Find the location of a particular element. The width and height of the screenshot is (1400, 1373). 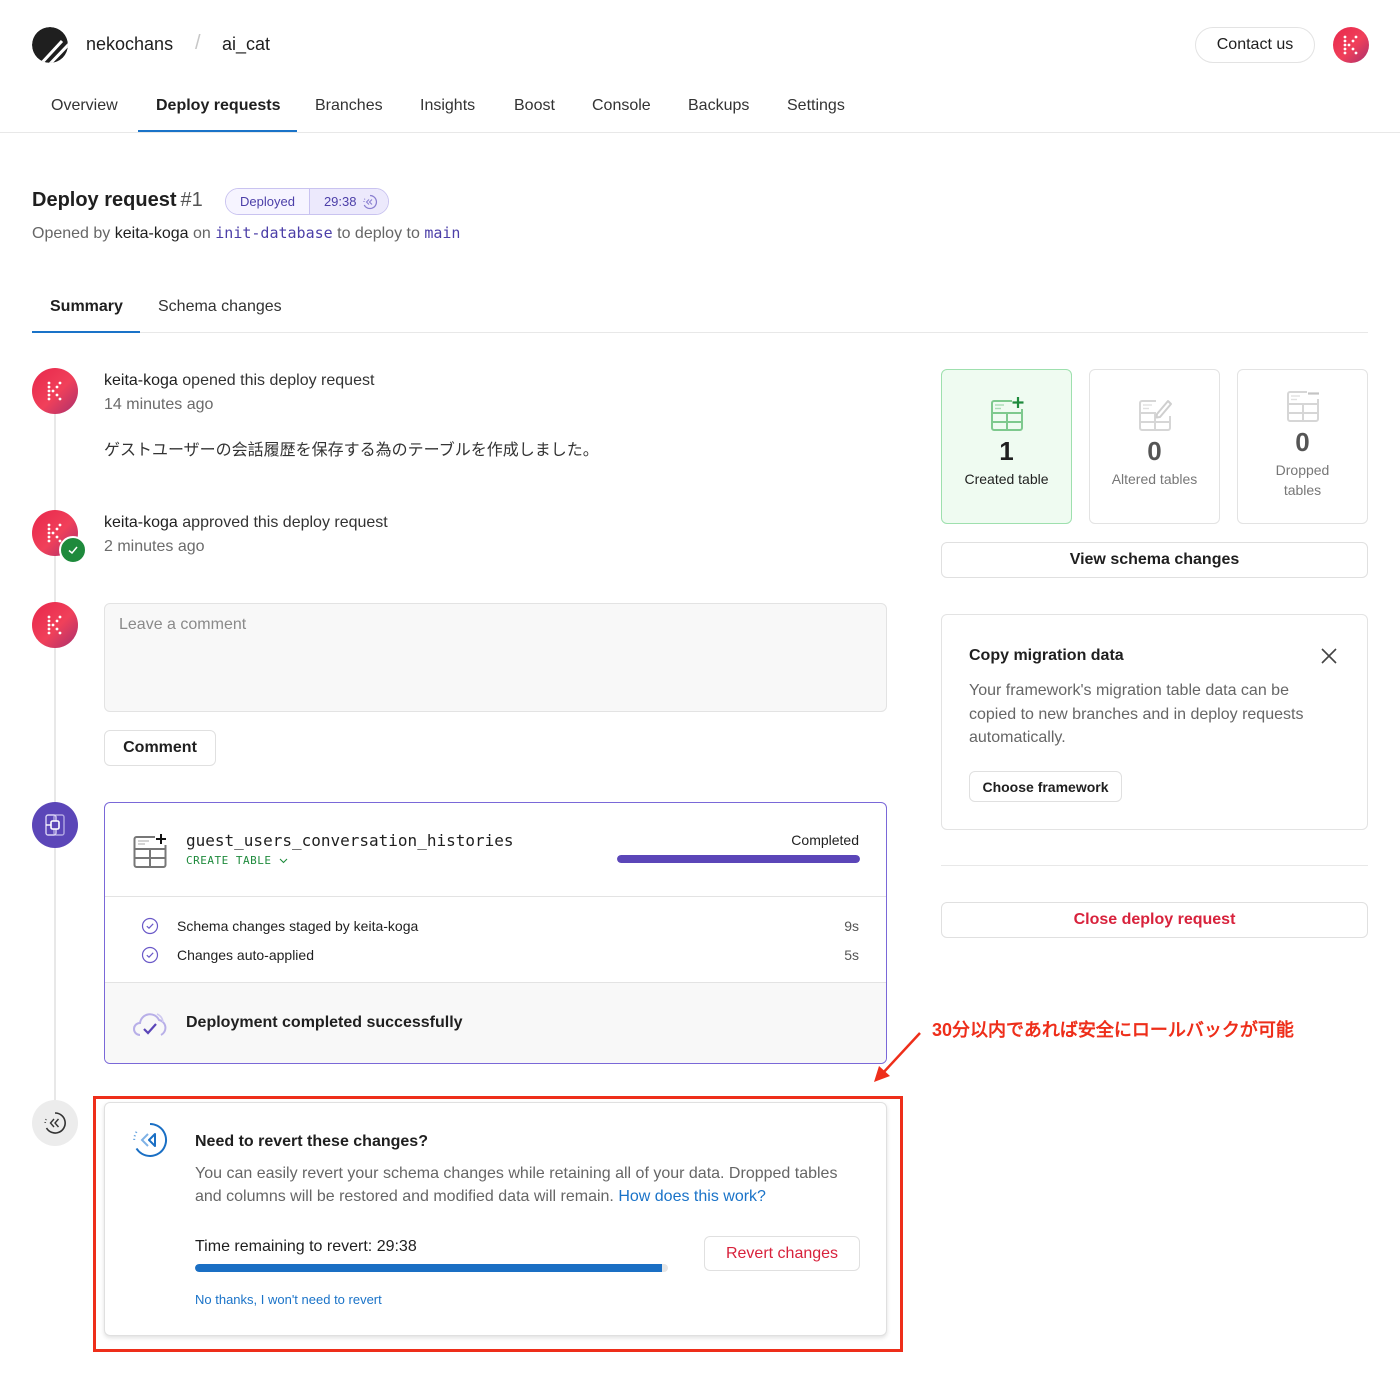

stat-altered-tables: 0 Altered tables is located at coordinates (1154, 446).